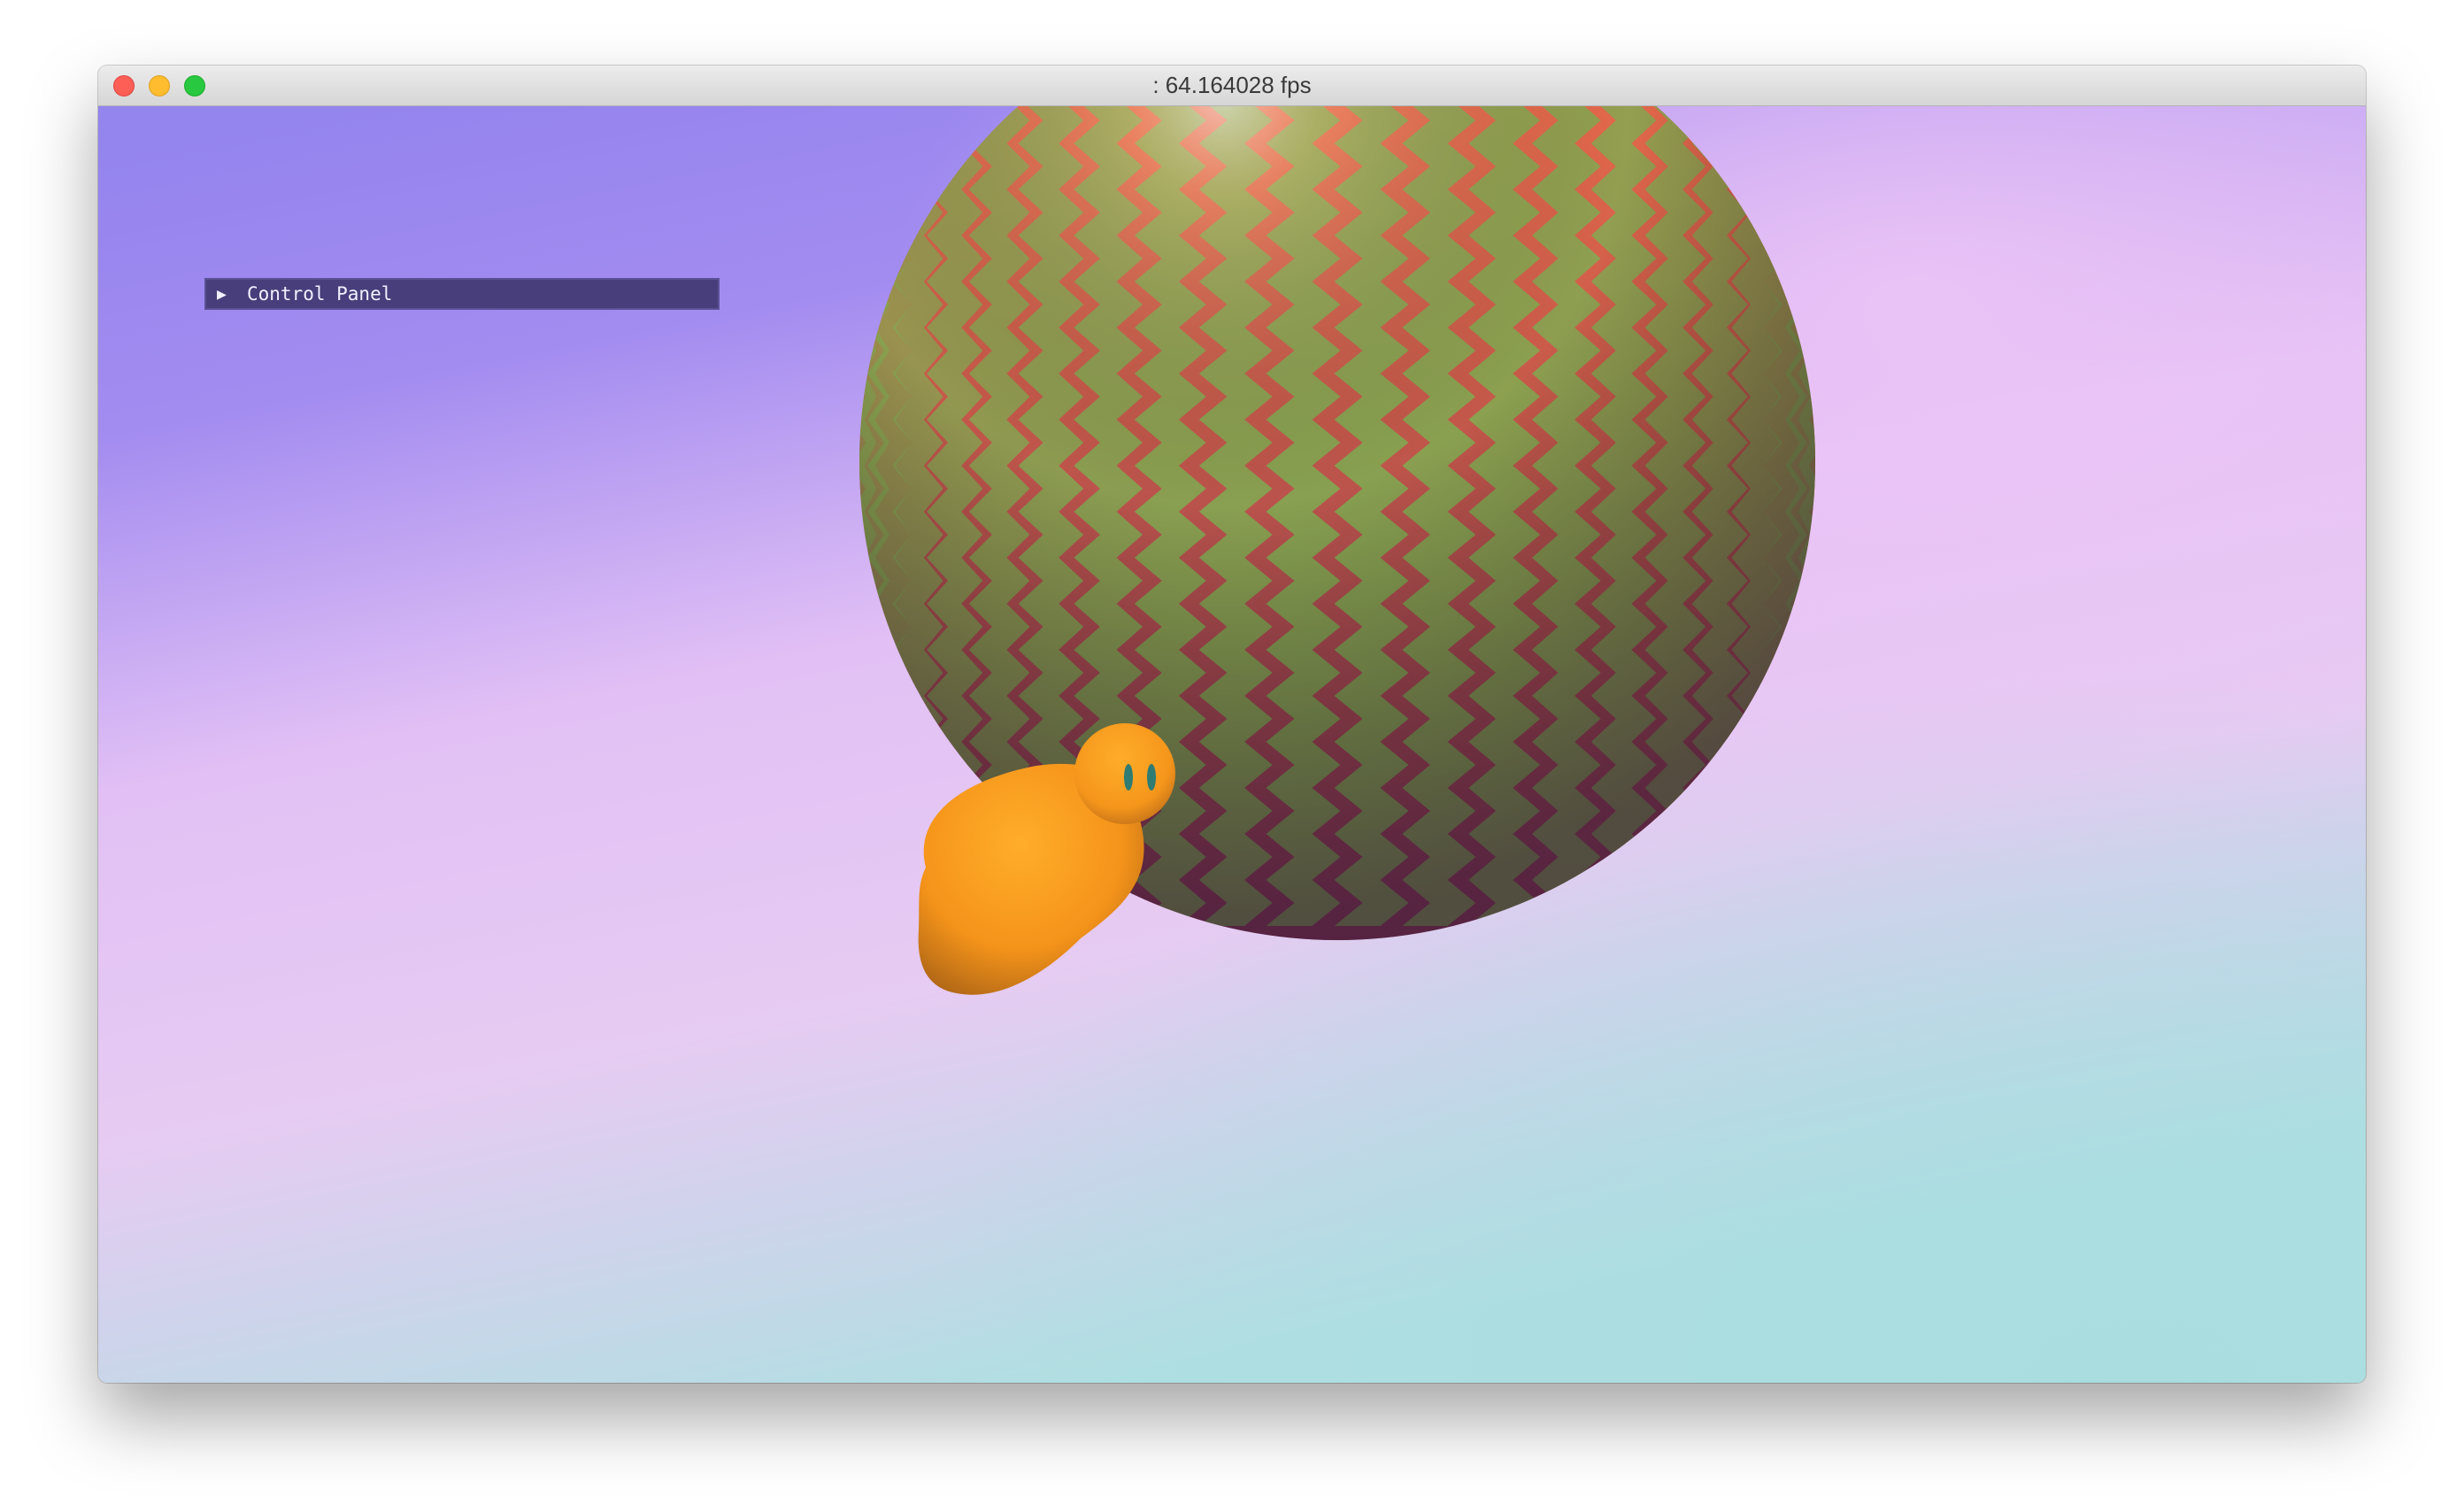 Image resolution: width=2464 pixels, height=1512 pixels. Describe the element at coordinates (320, 294) in the screenshot. I see `control-panel-label: Control Panel` at that location.